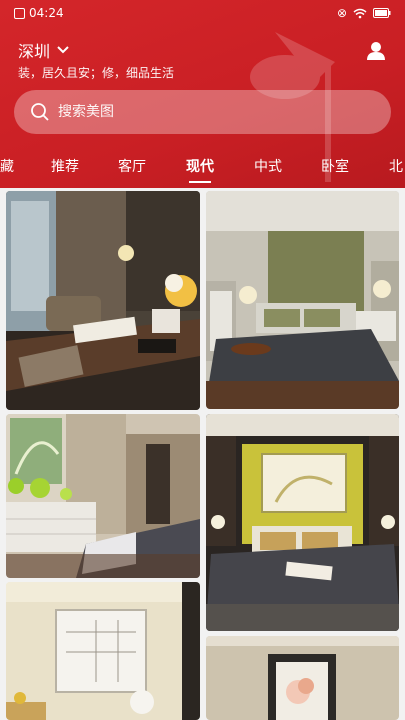  Describe the element at coordinates (208, 112) in the screenshot. I see `search-input` at that location.